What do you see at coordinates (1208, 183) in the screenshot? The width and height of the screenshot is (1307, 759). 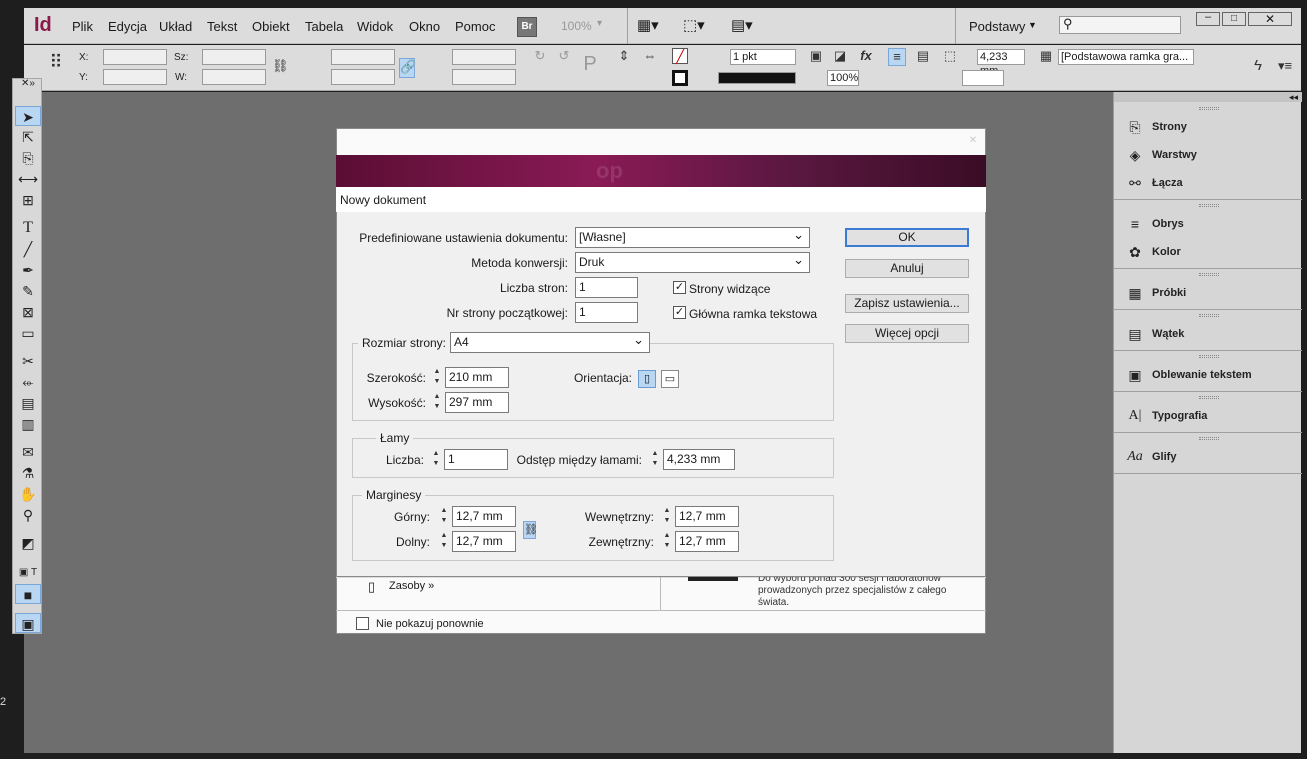 I see `panel-links: ⚯ Łącza` at bounding box center [1208, 183].